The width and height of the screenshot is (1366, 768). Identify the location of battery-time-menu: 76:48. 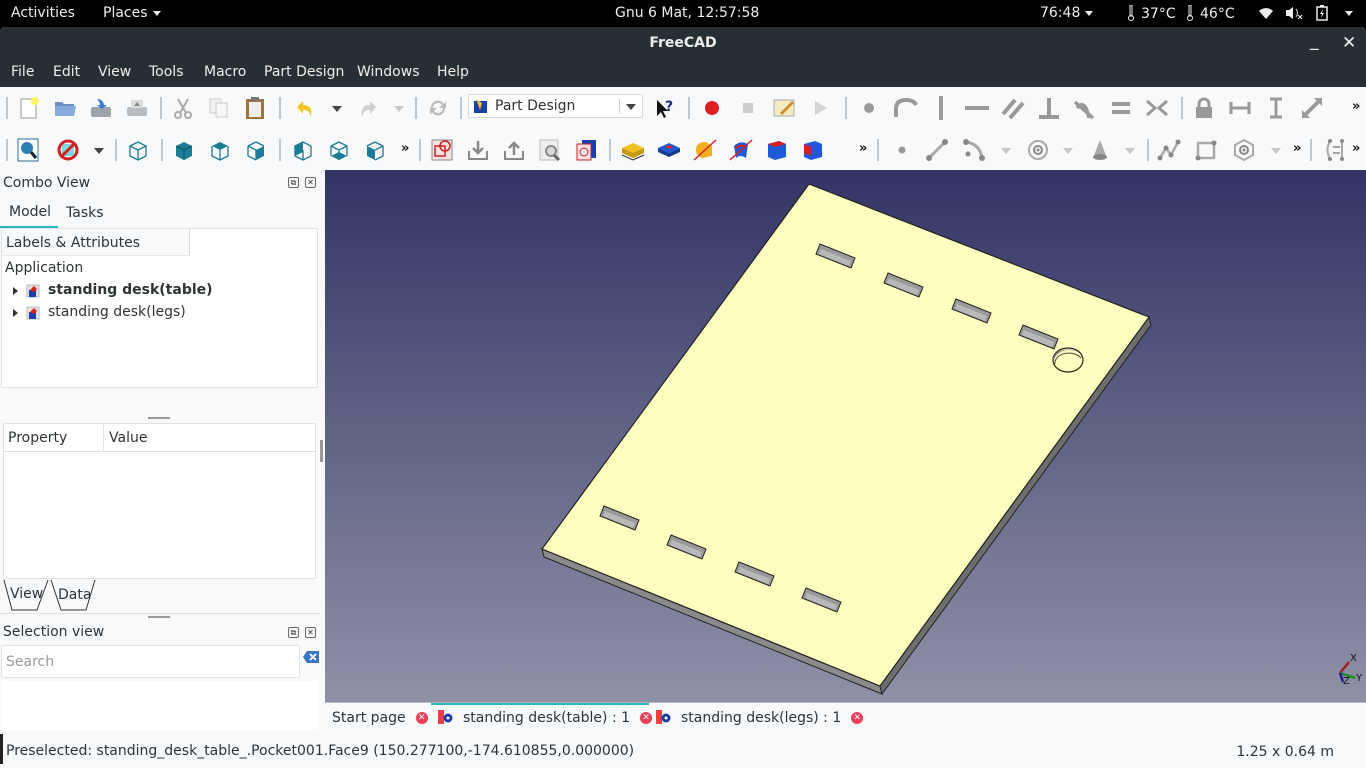
(1067, 13).